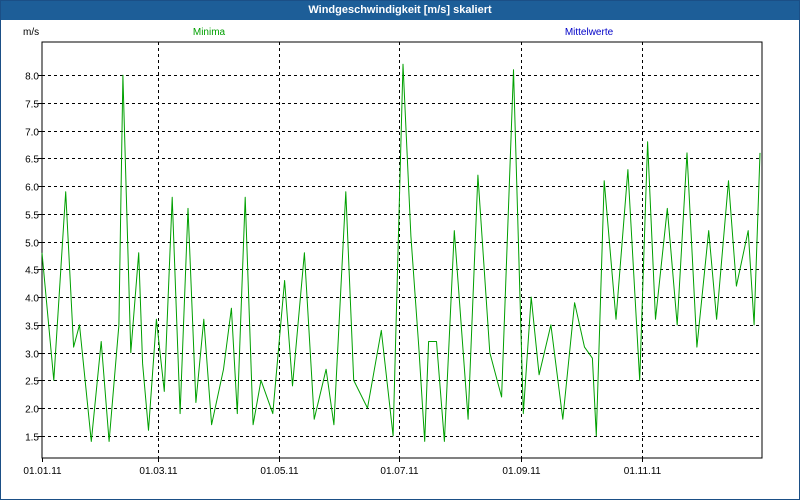  Describe the element at coordinates (32, 327) in the screenshot. I see `y-tick-label: 3.5` at that location.